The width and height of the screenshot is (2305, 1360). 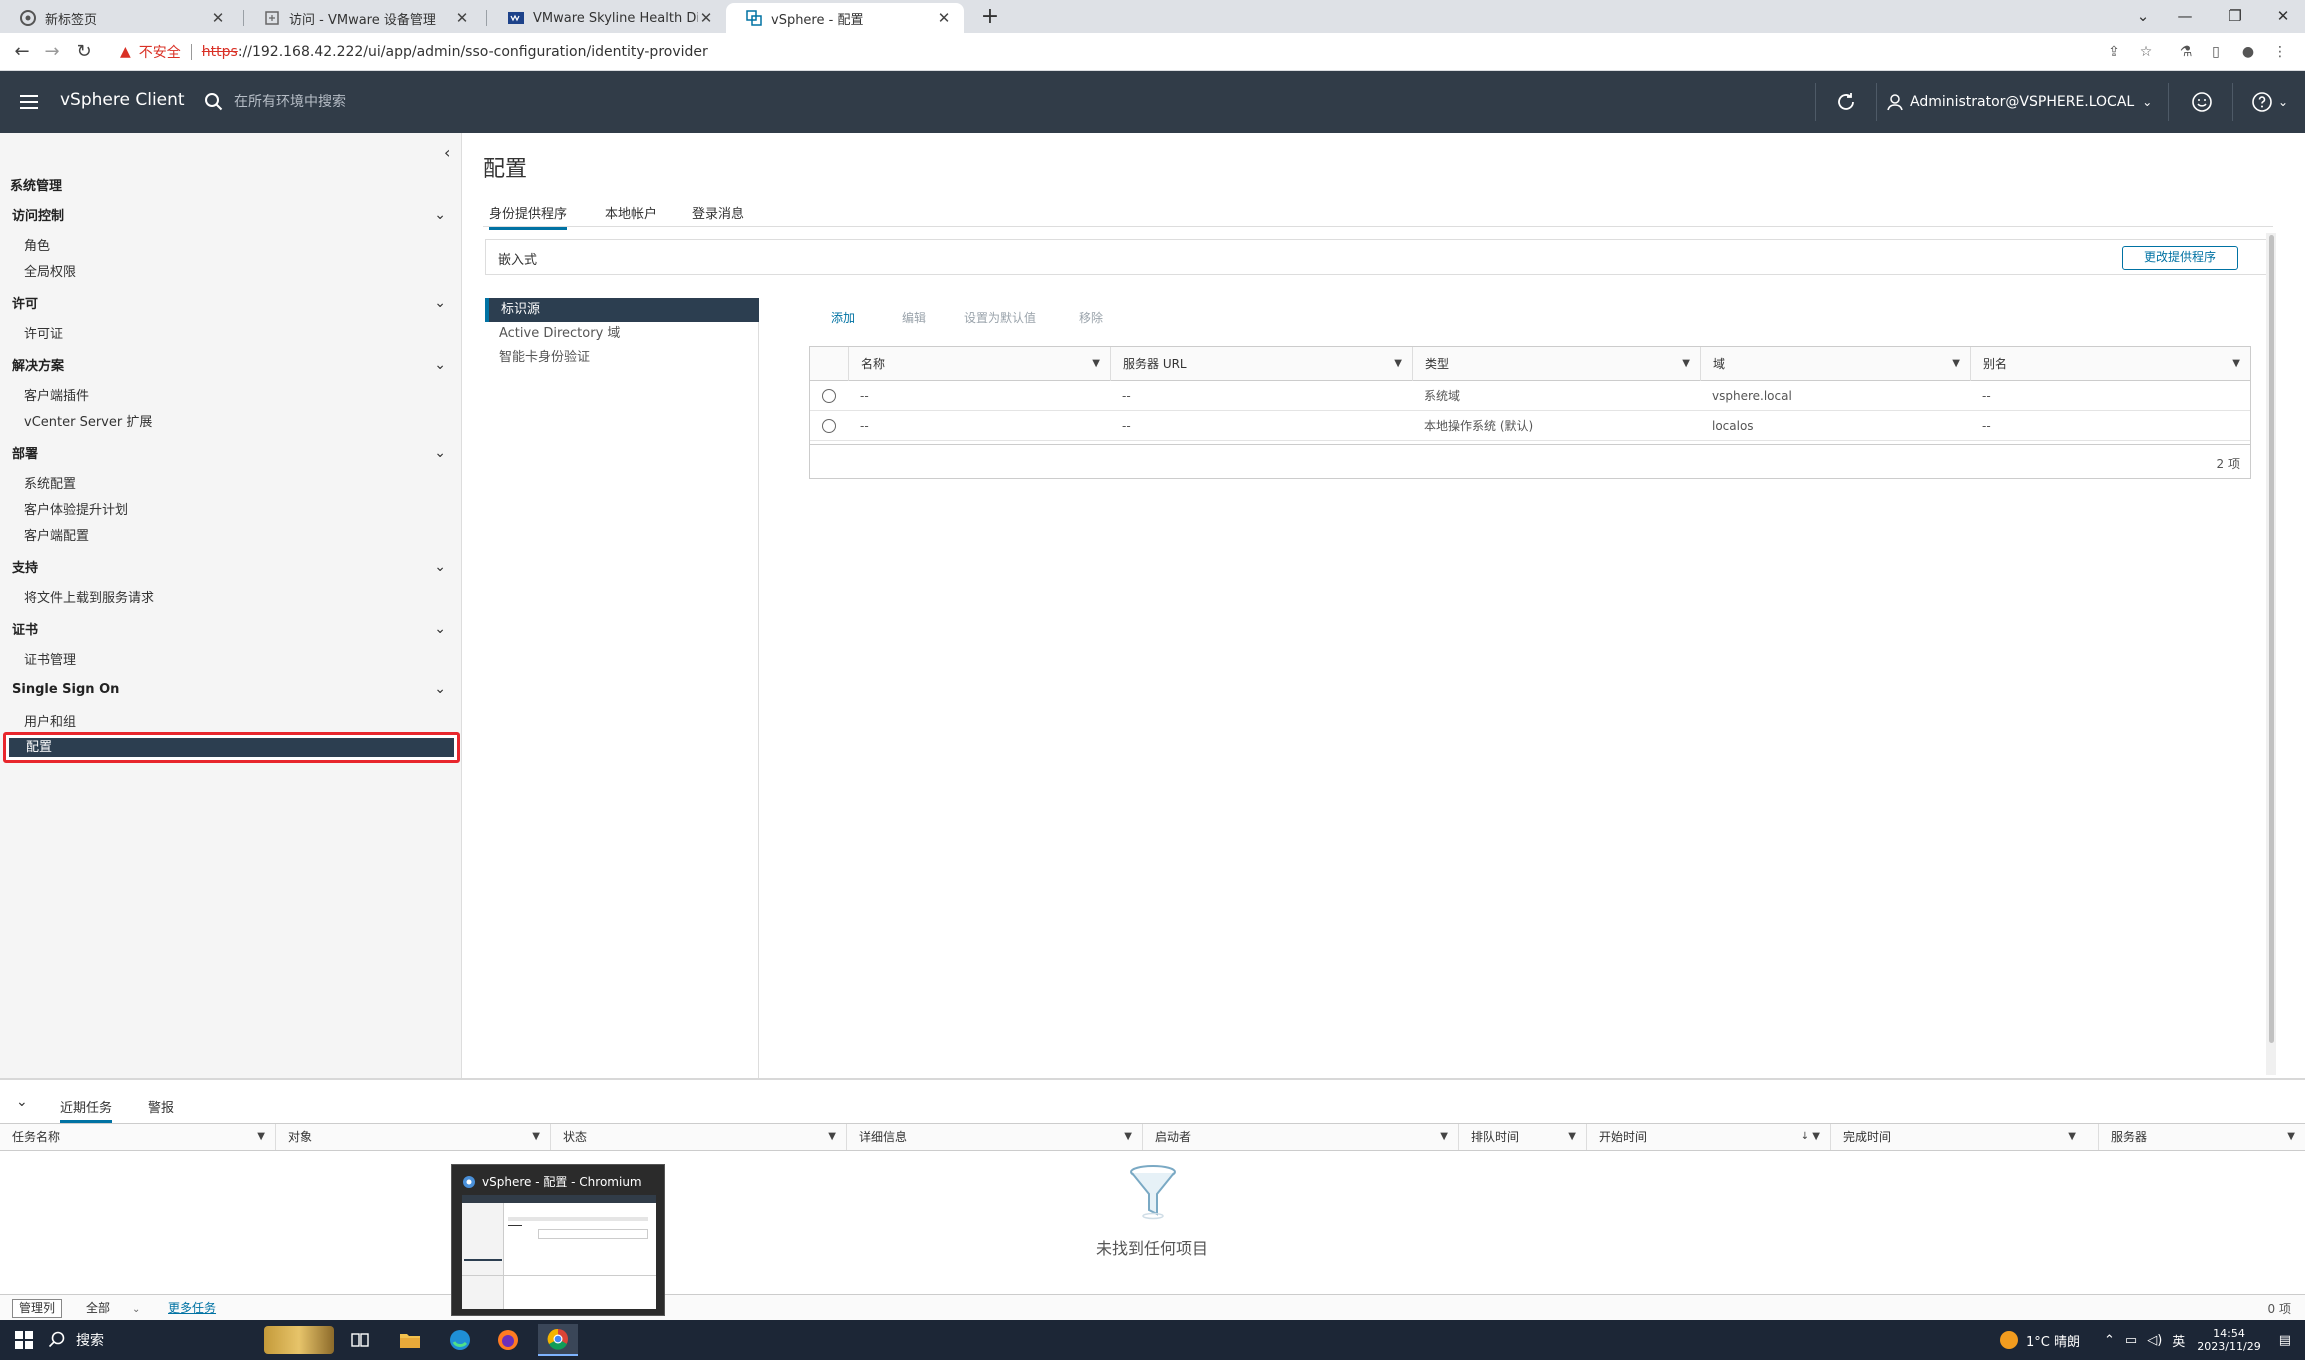 I want to click on column-header-server-url: 服务器 URL ▼, so click(x=1261, y=364).